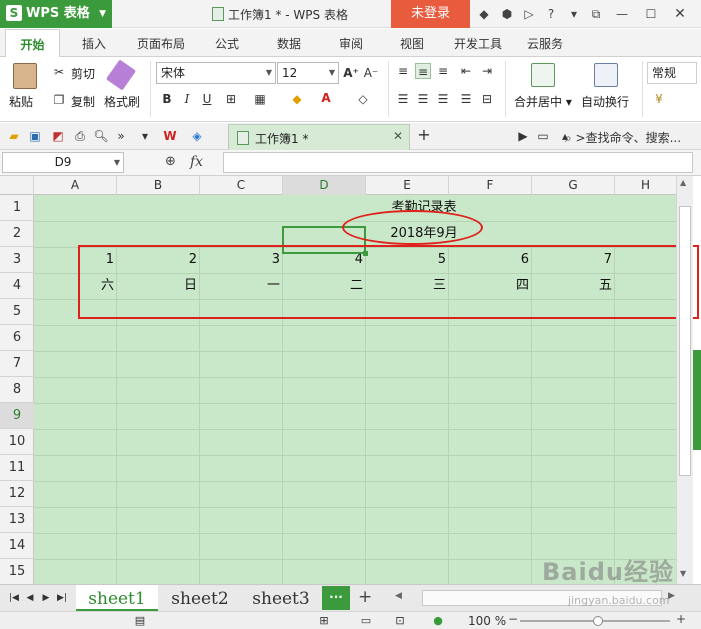  Describe the element at coordinates (606, 75) in the screenshot. I see `wrap-text-icon` at that location.